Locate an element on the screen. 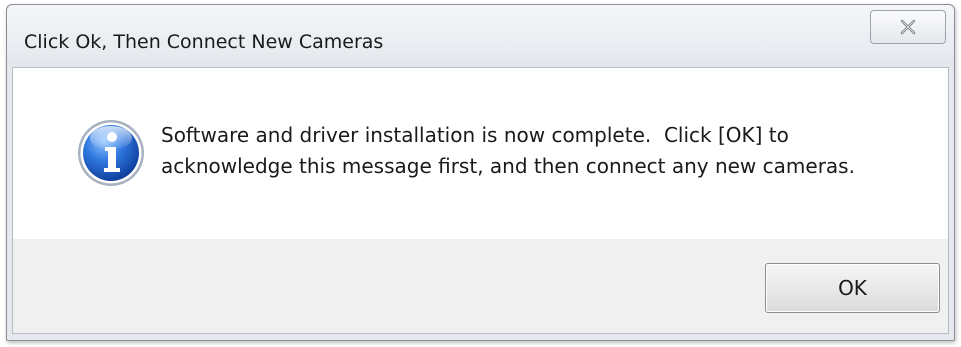  ok-button: OK is located at coordinates (852, 288).